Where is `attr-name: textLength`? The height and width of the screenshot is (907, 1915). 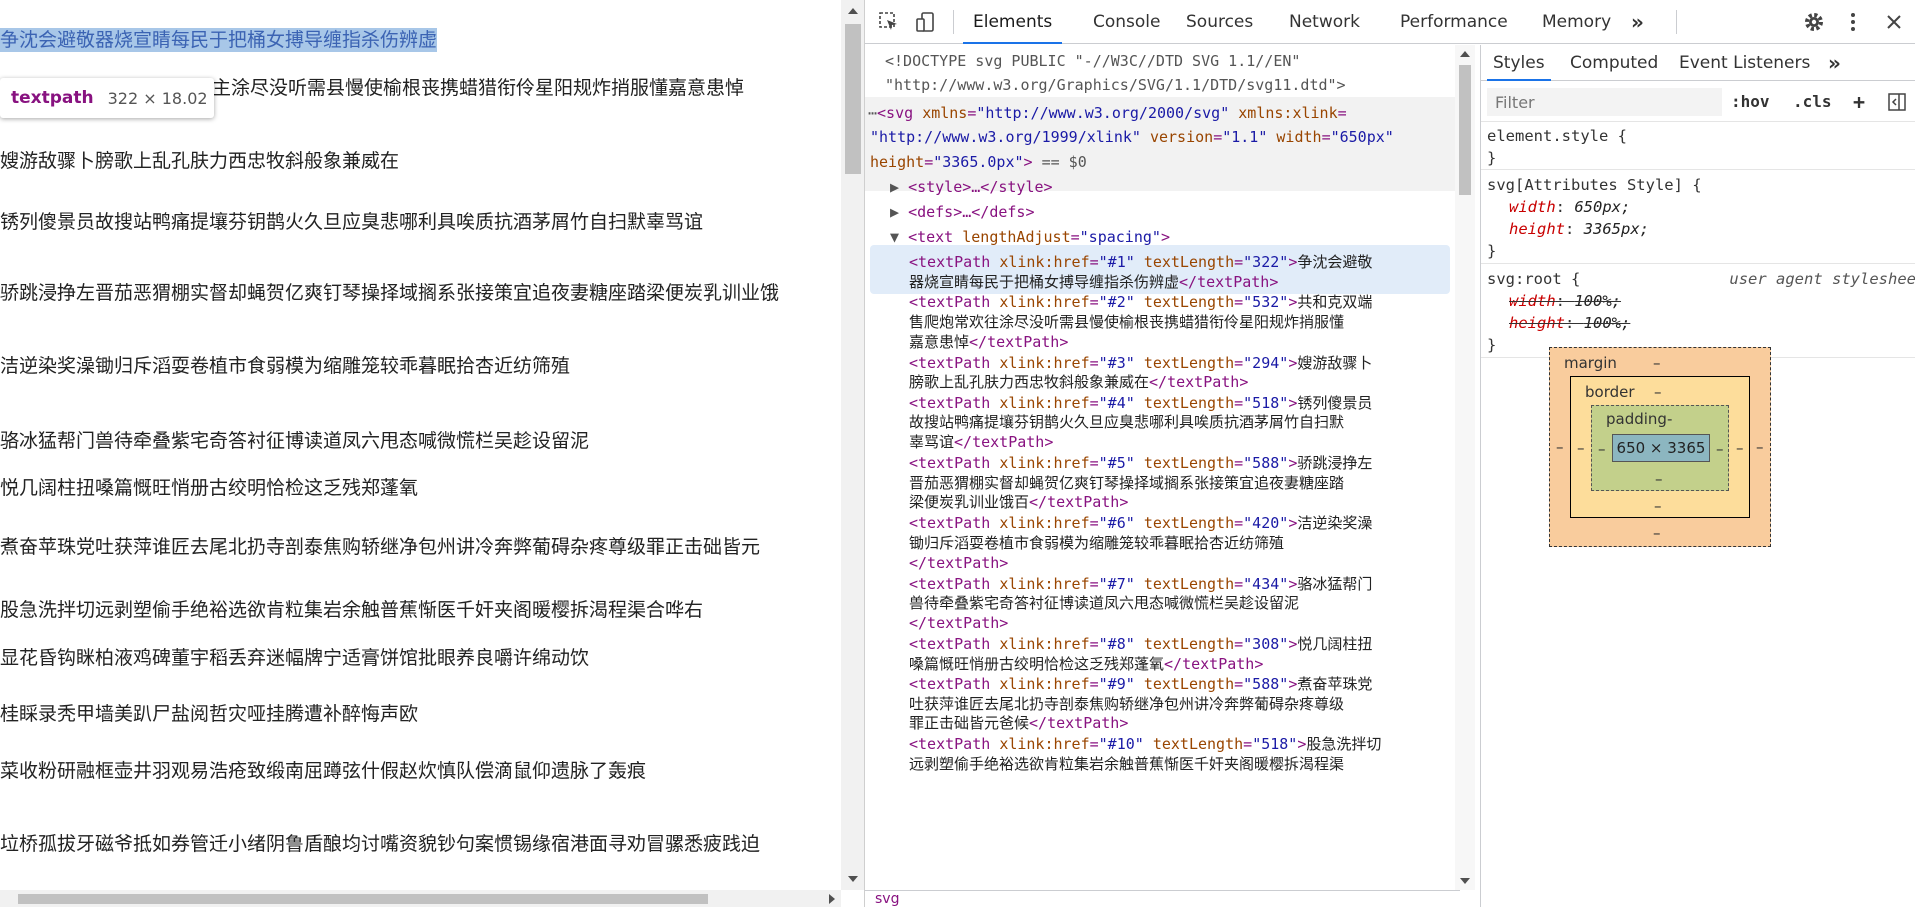
attr-name: textLength is located at coordinates (1189, 583).